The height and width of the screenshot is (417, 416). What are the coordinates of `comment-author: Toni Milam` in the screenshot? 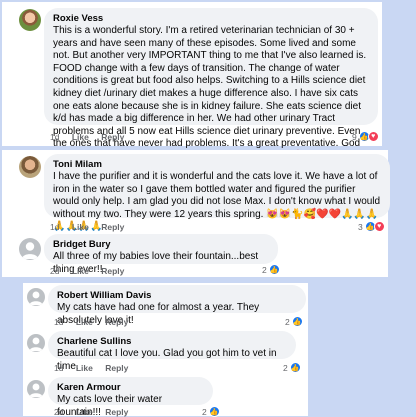 It's located at (217, 165).